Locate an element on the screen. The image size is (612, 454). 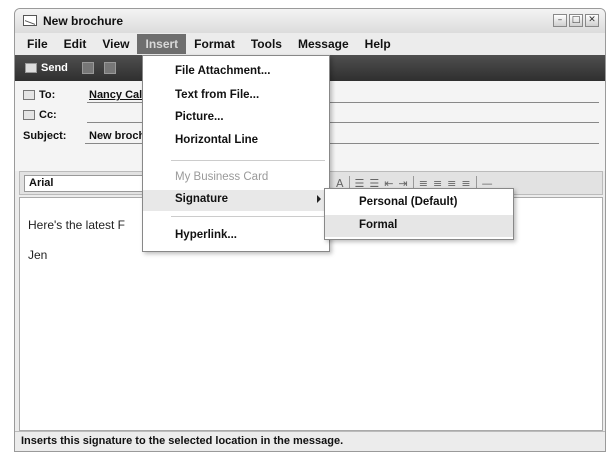
cc-row: Cc: is located at coordinates (40, 115).